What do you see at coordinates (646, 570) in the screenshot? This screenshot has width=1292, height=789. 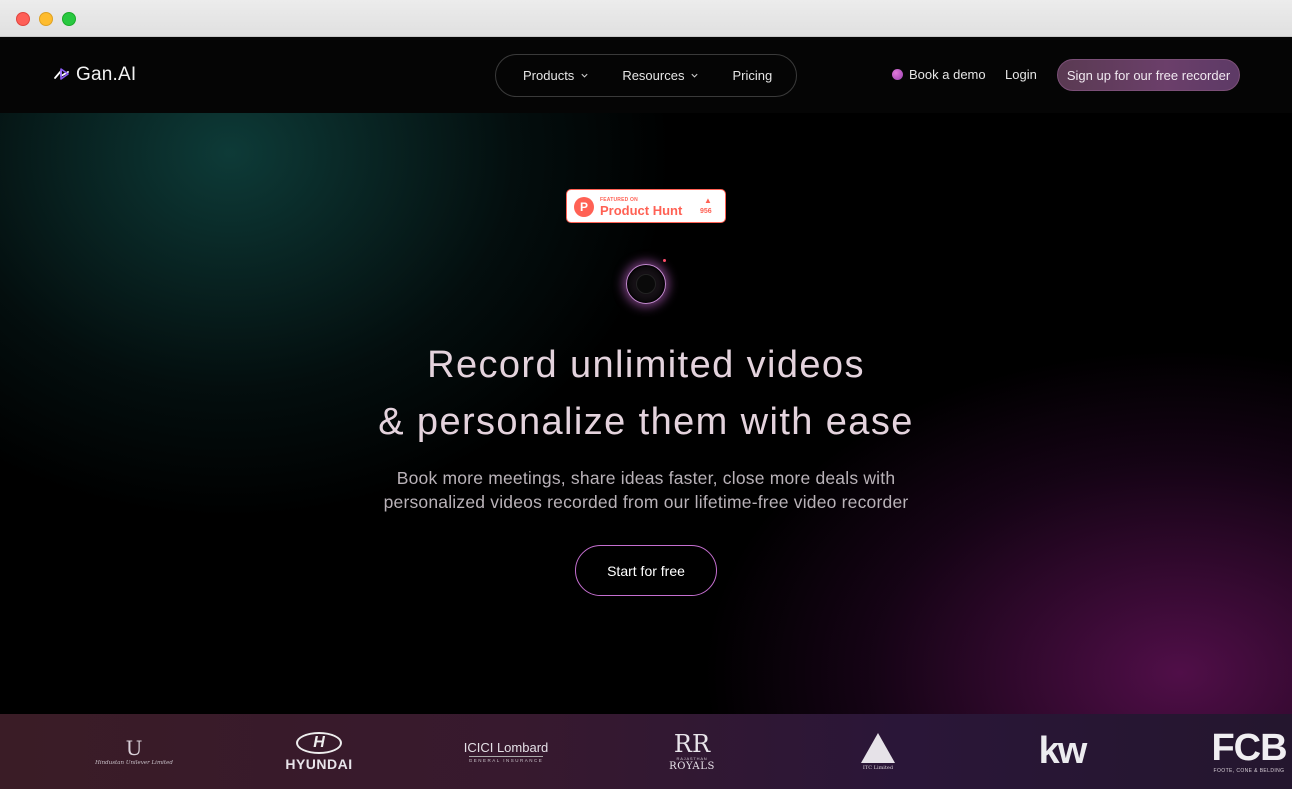 I see `start-for-free-button: Start for free` at bounding box center [646, 570].